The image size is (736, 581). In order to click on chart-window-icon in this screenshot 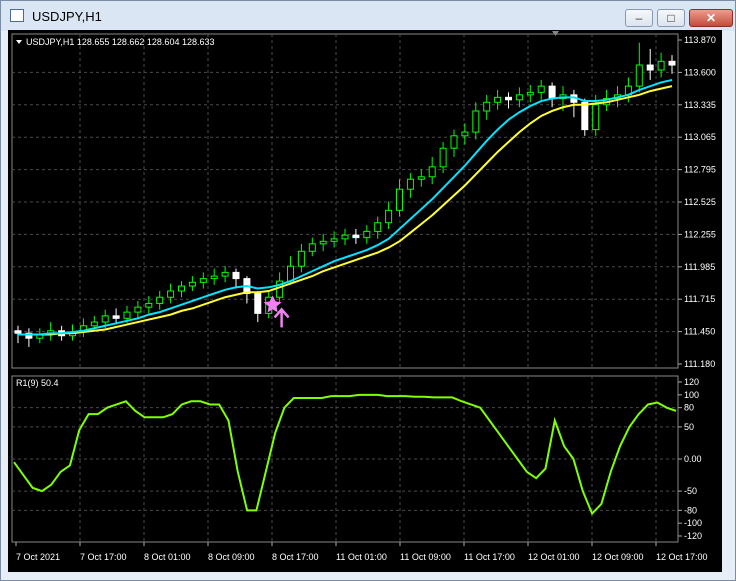, I will do `click(17, 15)`.